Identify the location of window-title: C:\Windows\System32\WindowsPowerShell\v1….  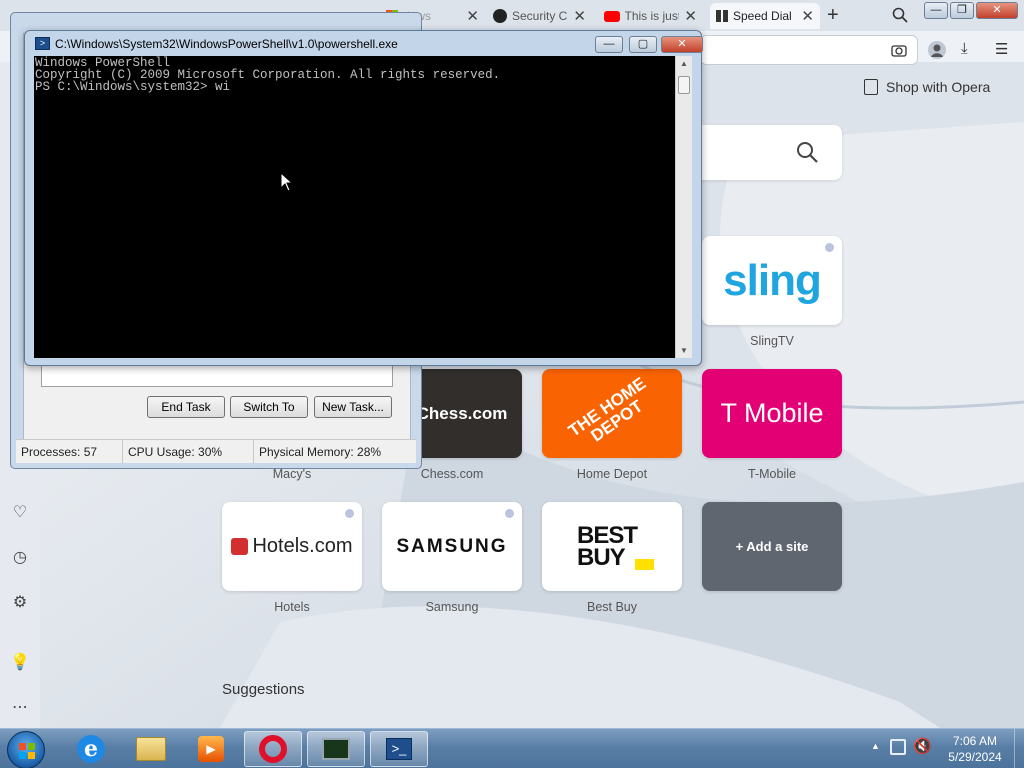
(226, 44).